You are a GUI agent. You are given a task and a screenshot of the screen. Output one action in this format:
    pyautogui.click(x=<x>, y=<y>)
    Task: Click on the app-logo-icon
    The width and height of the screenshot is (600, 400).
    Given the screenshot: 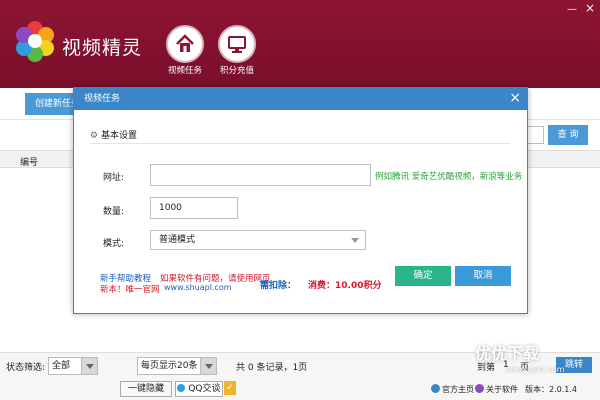 What is the action you would take?
    pyautogui.click(x=35, y=41)
    